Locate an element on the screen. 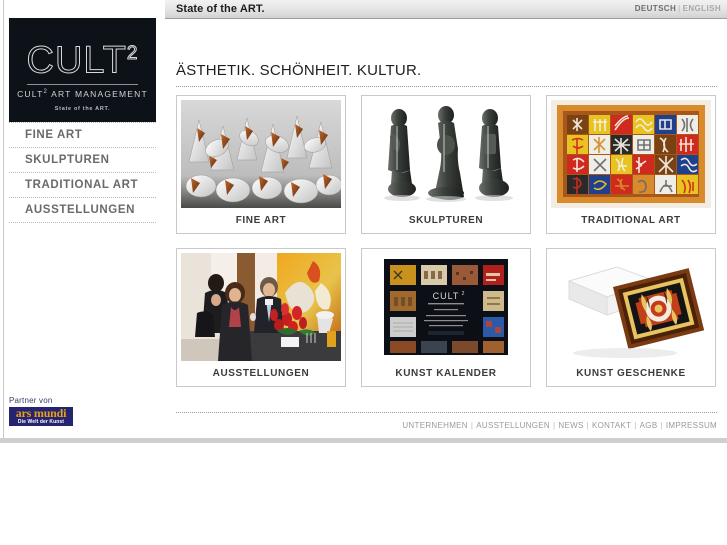  nav-separator is located at coordinates (82, 222).